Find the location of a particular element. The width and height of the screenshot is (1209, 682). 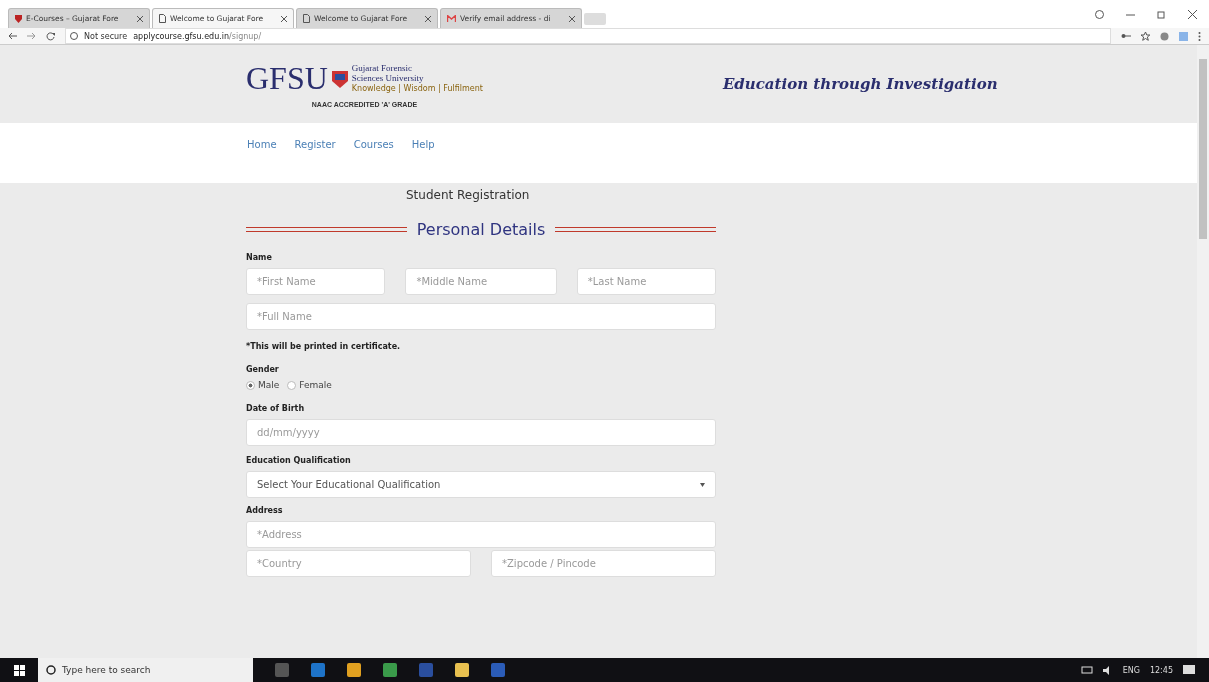

account-icon is located at coordinates (1099, 14).